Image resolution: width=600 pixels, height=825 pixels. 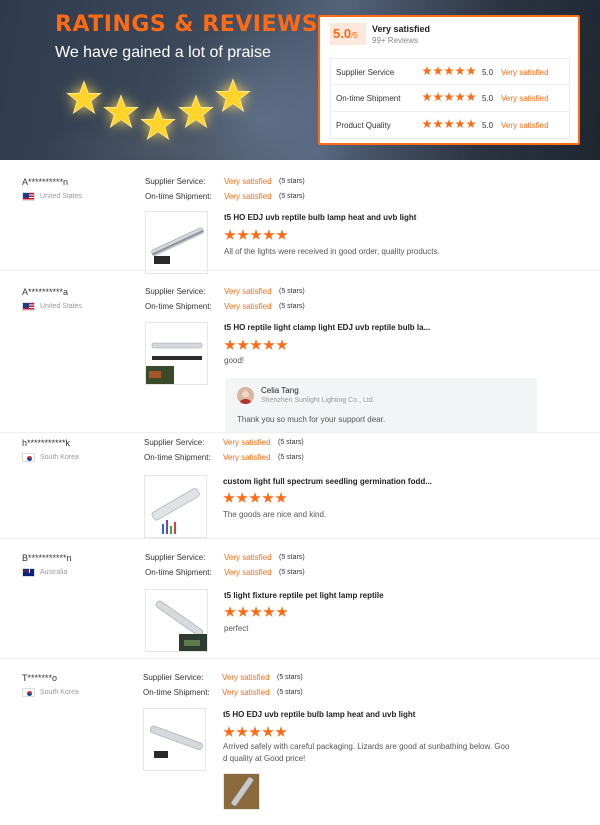 I want to click on reviewer-name: A**********n, so click(x=45, y=182).